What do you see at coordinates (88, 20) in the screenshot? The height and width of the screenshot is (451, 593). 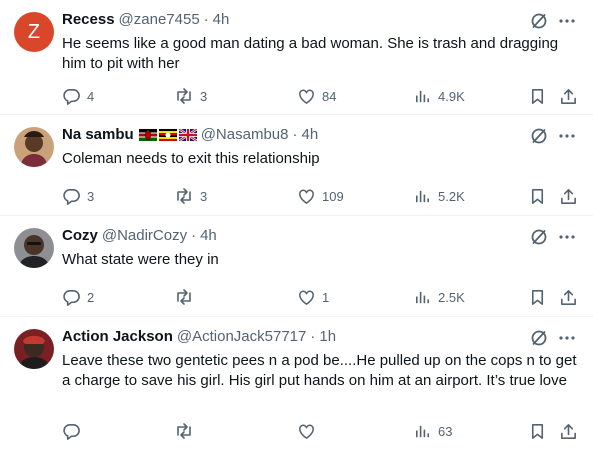 I see `author-name: Recess` at bounding box center [88, 20].